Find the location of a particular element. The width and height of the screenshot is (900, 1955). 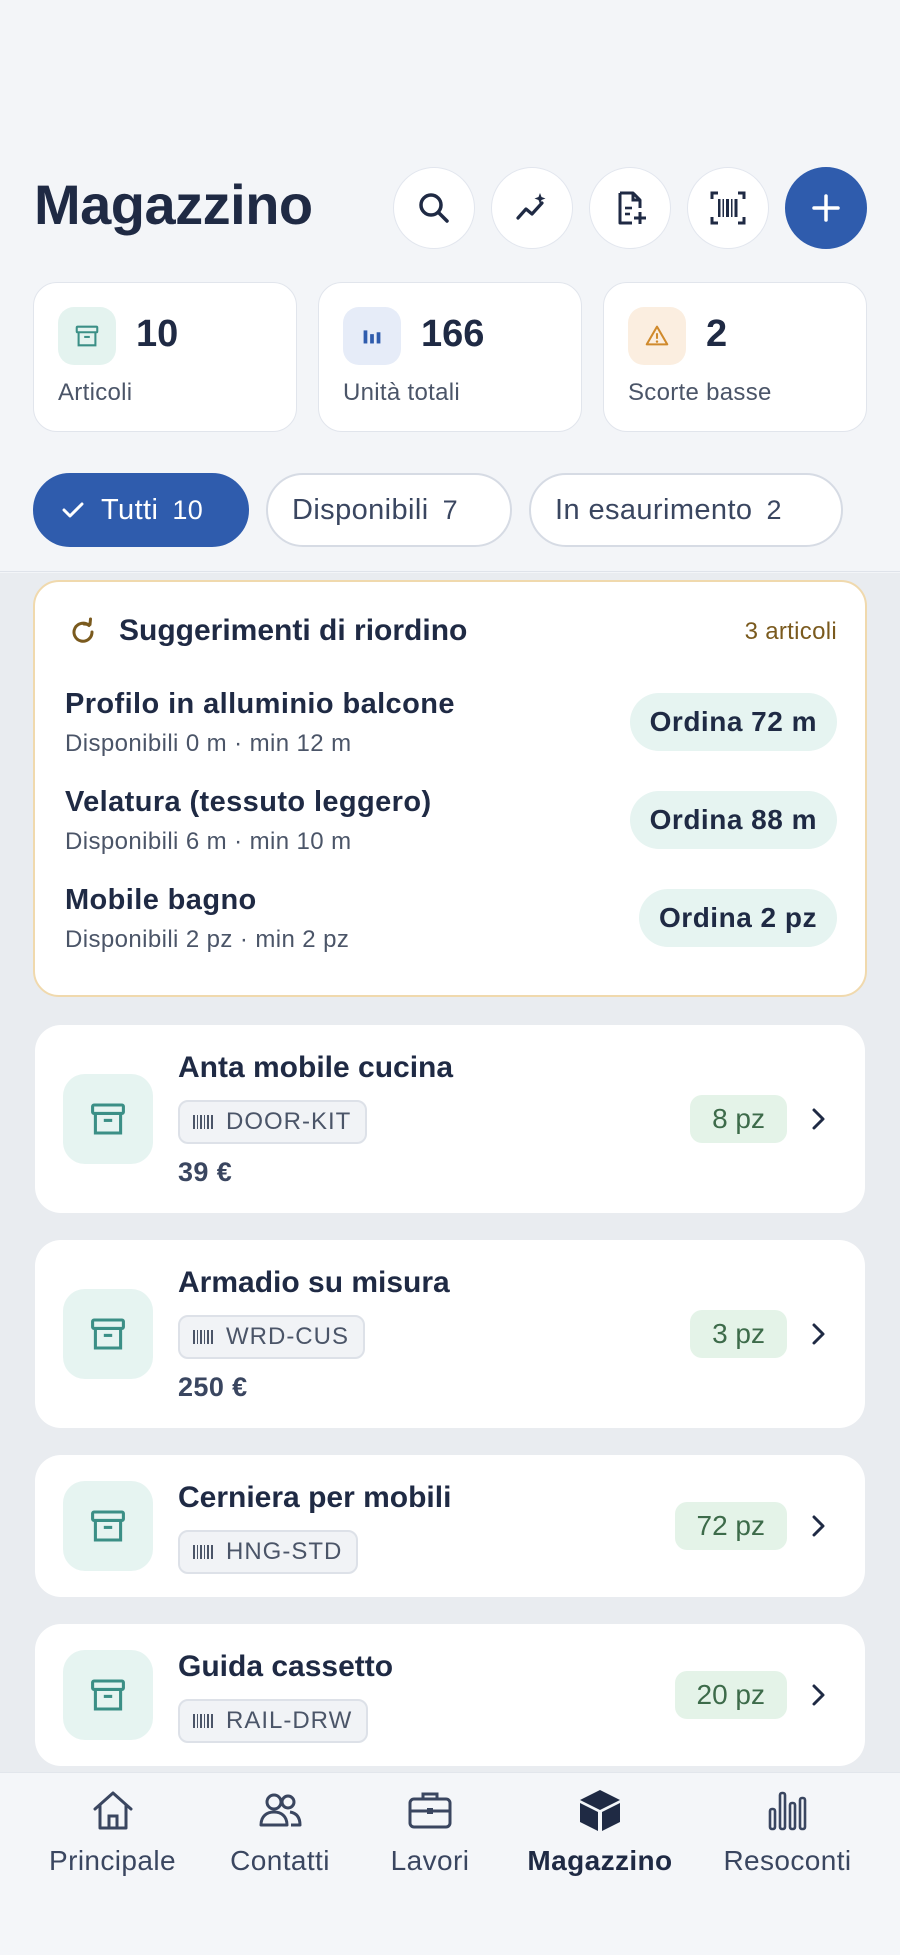

sku-badge: WRD-CUS is located at coordinates (271, 1337).